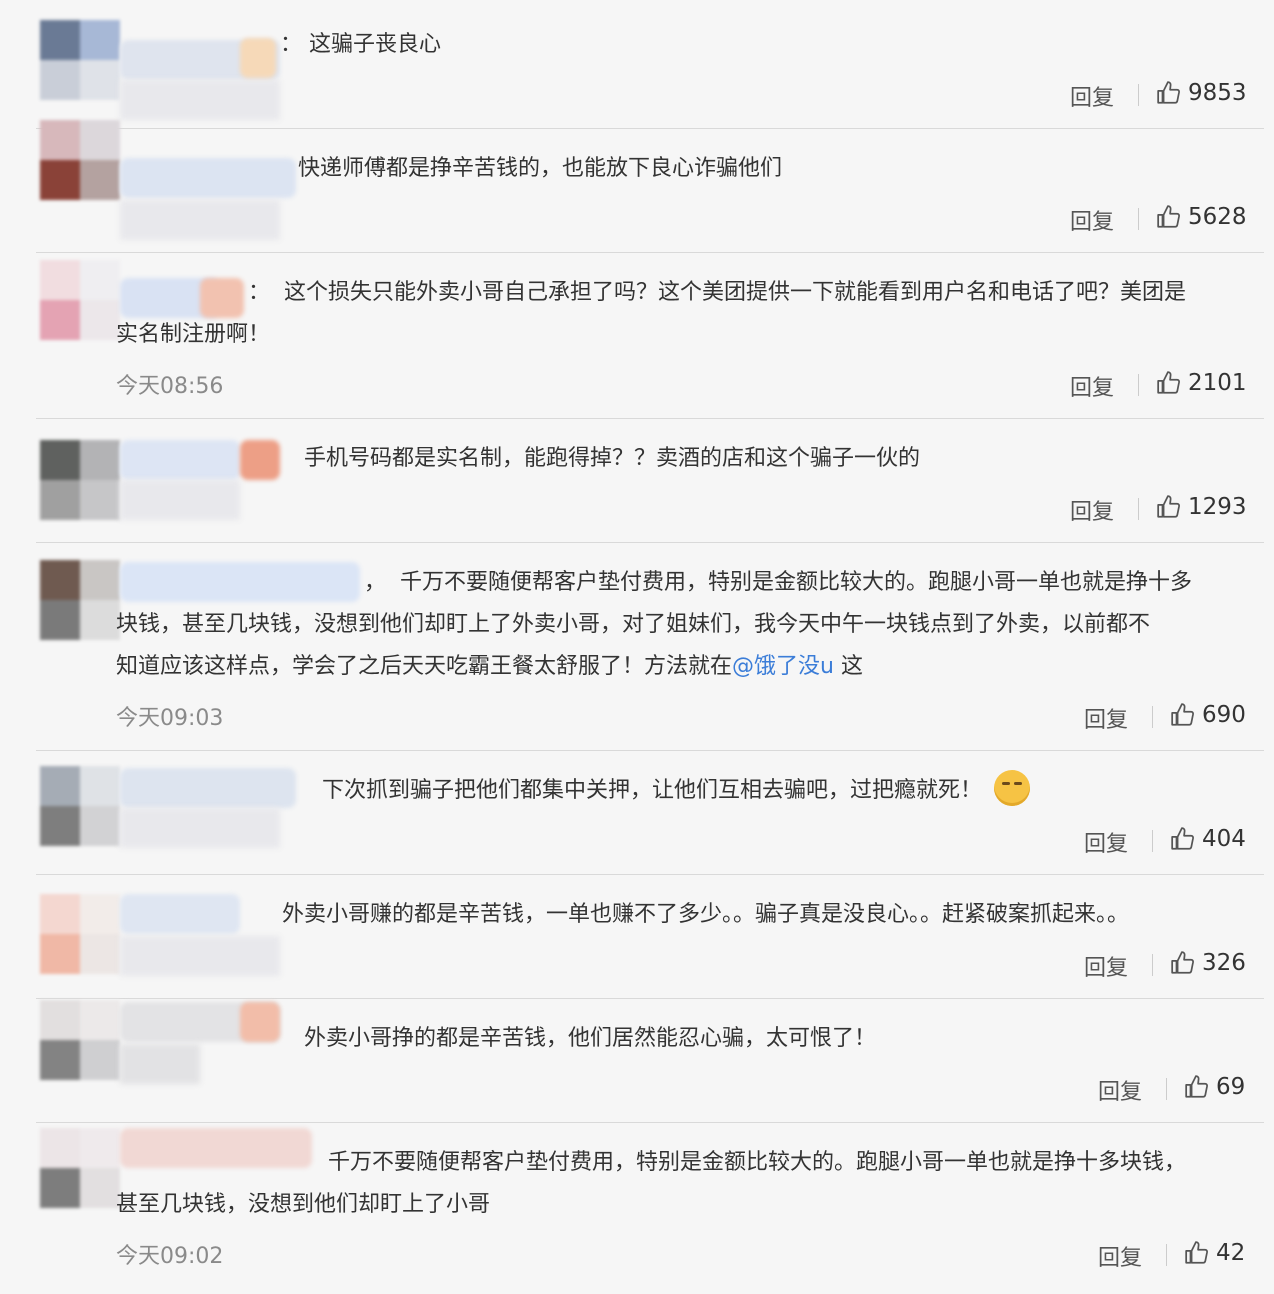  What do you see at coordinates (757, 1162) in the screenshot?
I see `comment-text: 千万不要随便帮客户垫付费用，特别是金额比较大的。跑腿小哥一单也就是挣十多块钱，` at bounding box center [757, 1162].